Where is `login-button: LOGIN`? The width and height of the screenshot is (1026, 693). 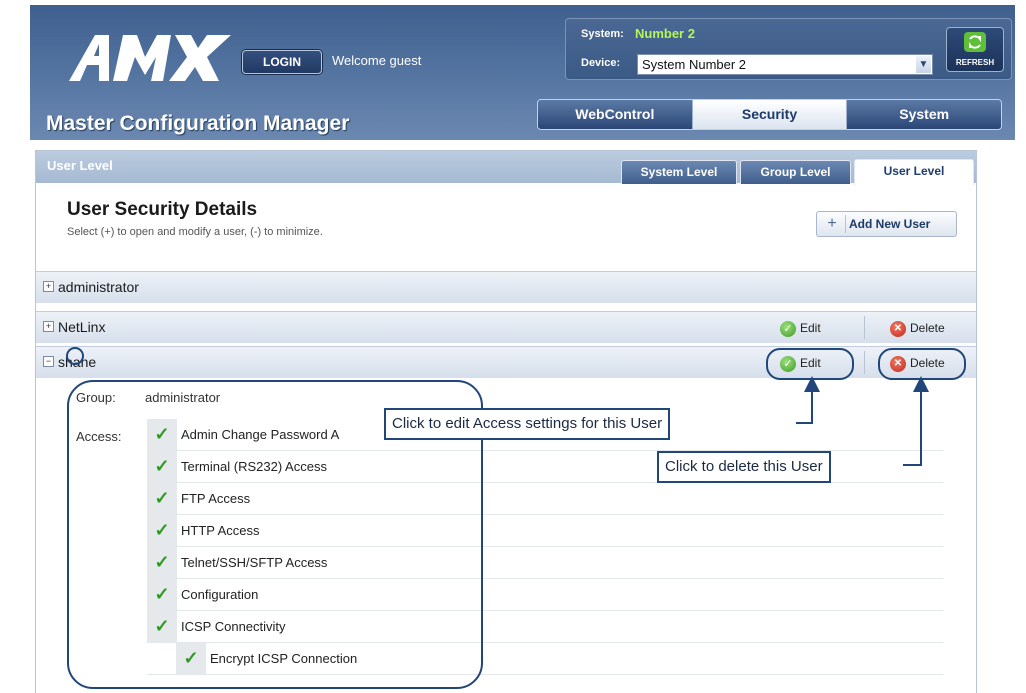 login-button: LOGIN is located at coordinates (282, 62).